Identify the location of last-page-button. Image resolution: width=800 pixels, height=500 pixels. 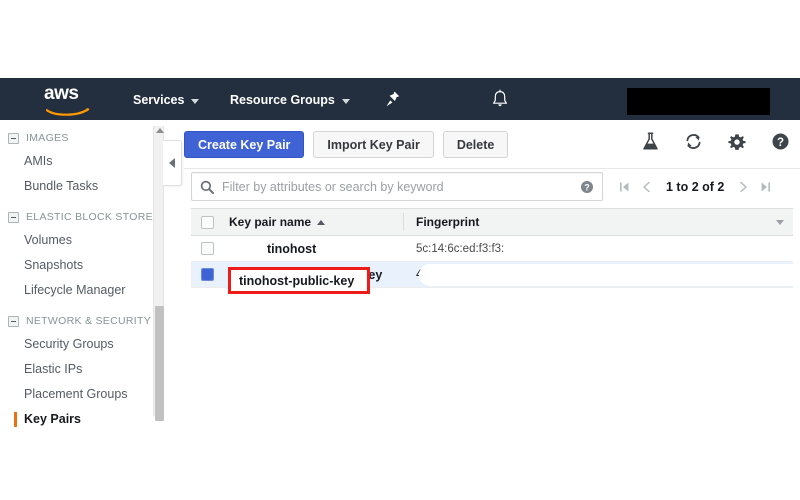
(765, 187).